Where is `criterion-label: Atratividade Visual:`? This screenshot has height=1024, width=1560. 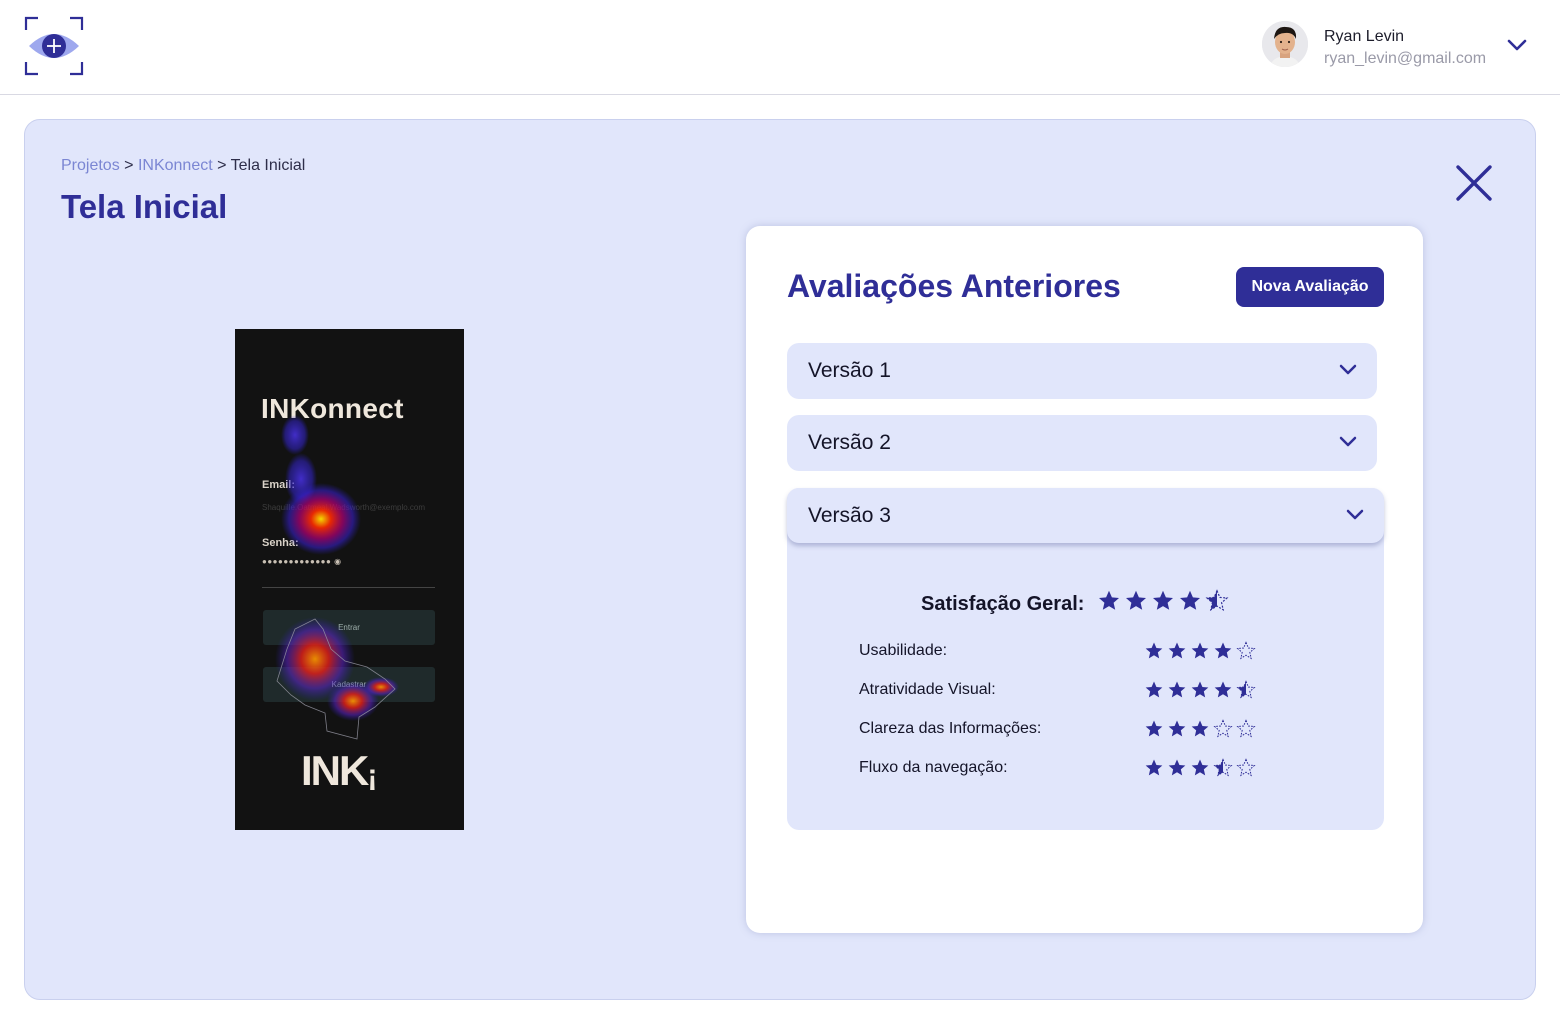 criterion-label: Atratividade Visual: is located at coordinates (927, 689).